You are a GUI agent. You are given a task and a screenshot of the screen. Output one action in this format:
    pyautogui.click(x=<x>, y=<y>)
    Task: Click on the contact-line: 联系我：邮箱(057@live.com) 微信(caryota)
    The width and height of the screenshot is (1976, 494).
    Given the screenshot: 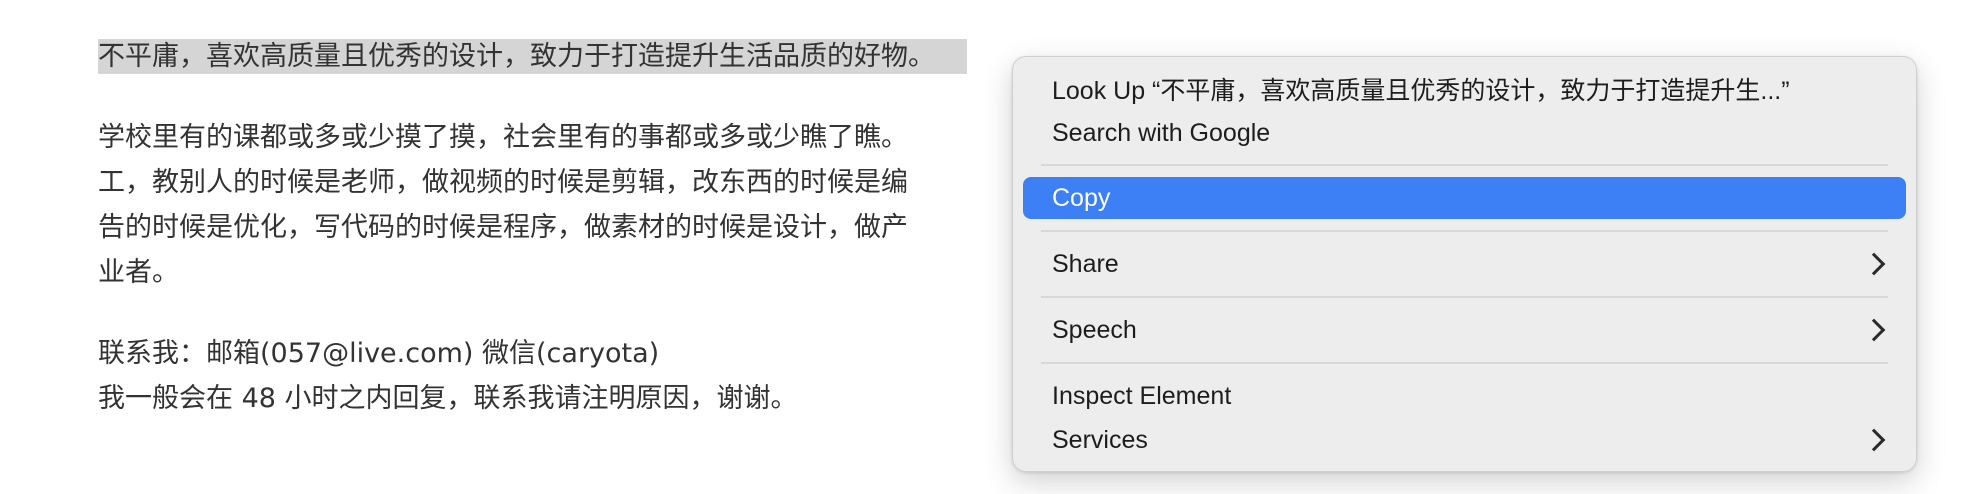 What is the action you would take?
    pyautogui.click(x=379, y=353)
    